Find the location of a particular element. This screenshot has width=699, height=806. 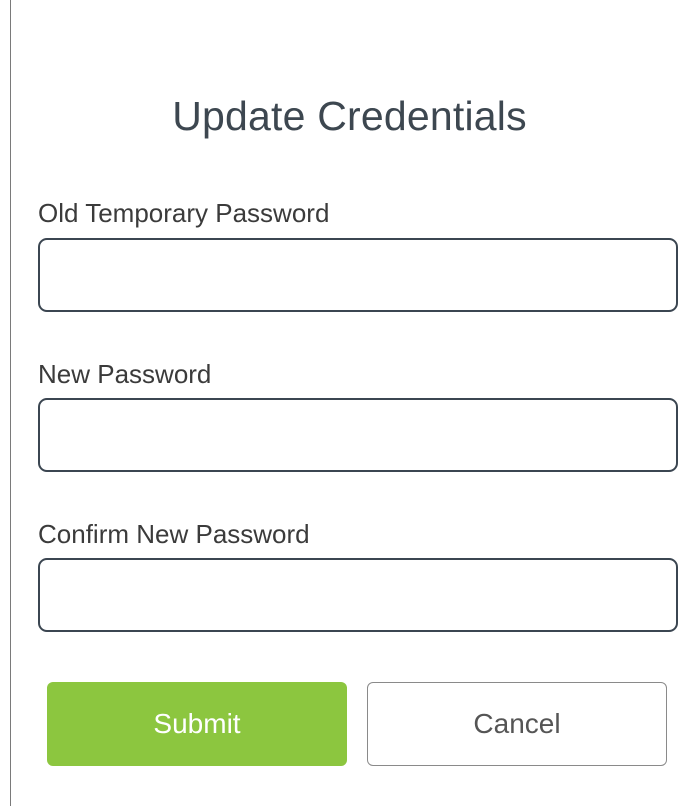

page-title: Update Credentials is located at coordinates (349, 116).